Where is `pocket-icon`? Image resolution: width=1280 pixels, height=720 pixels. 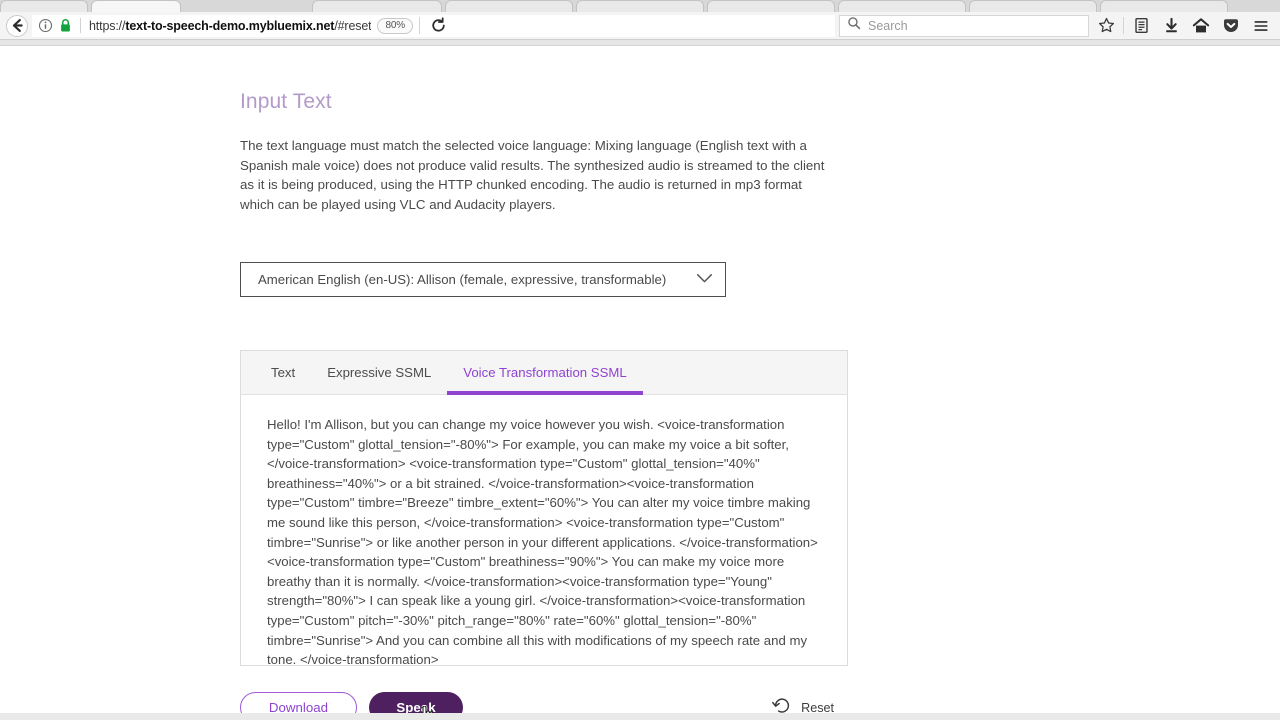 pocket-icon is located at coordinates (1231, 26).